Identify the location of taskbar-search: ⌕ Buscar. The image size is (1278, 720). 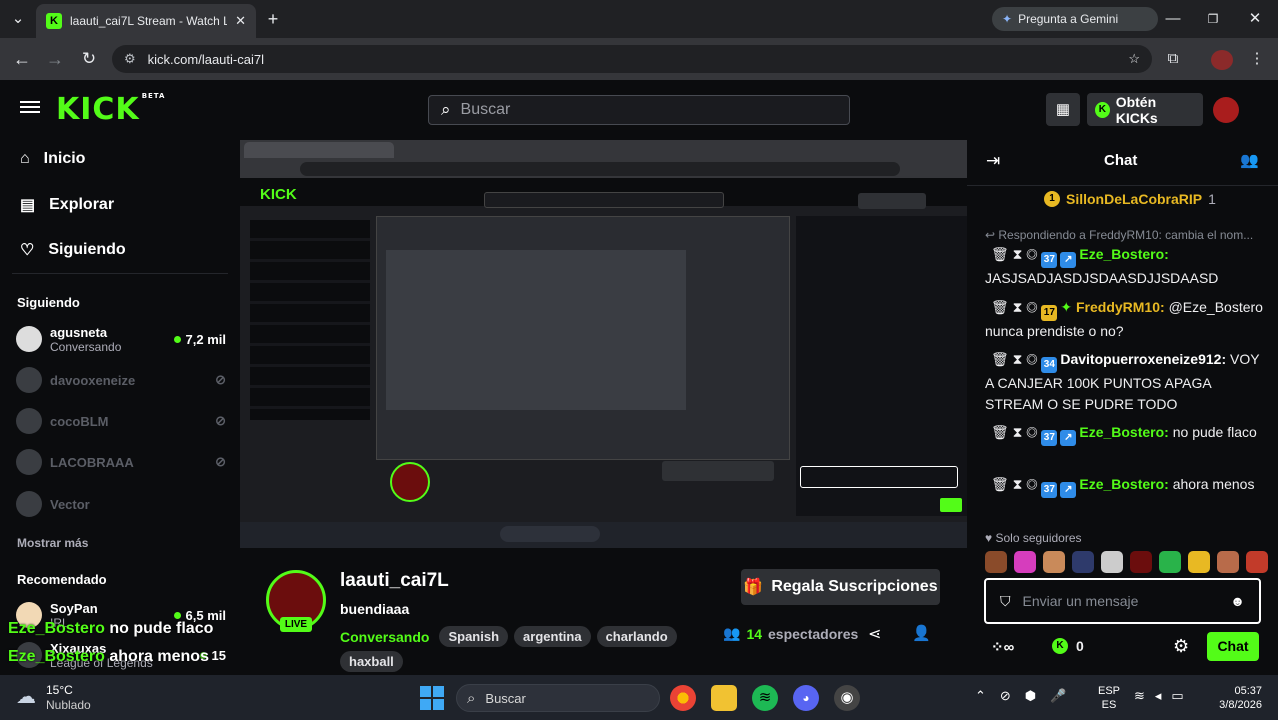
(558, 698).